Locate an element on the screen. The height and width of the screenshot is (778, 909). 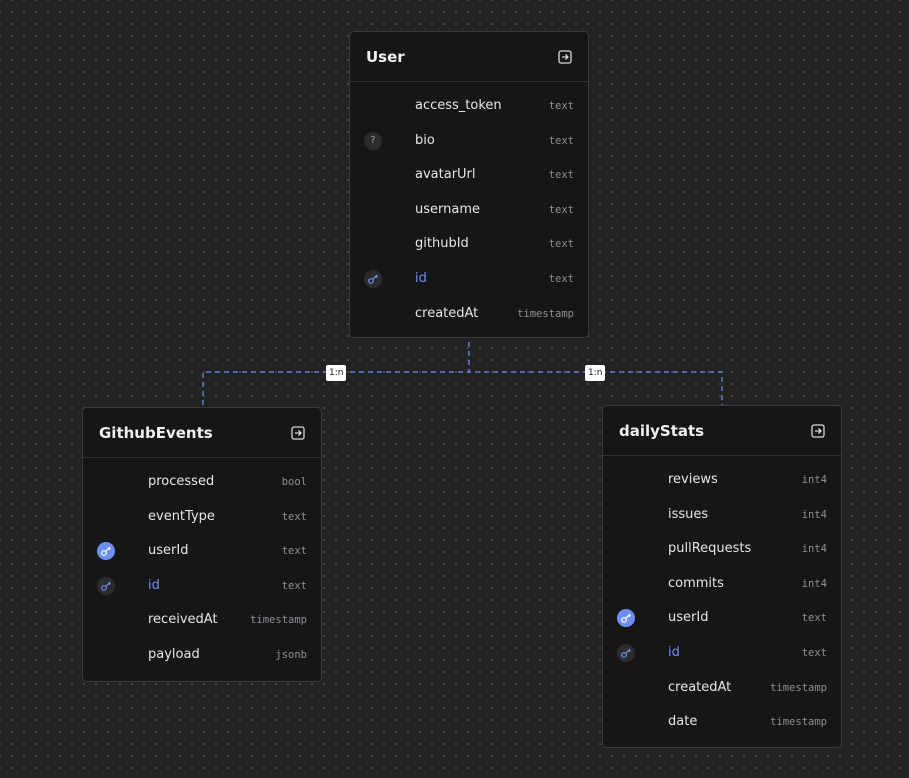
field-row: receivedAt timestamp is located at coordinates (202, 620).